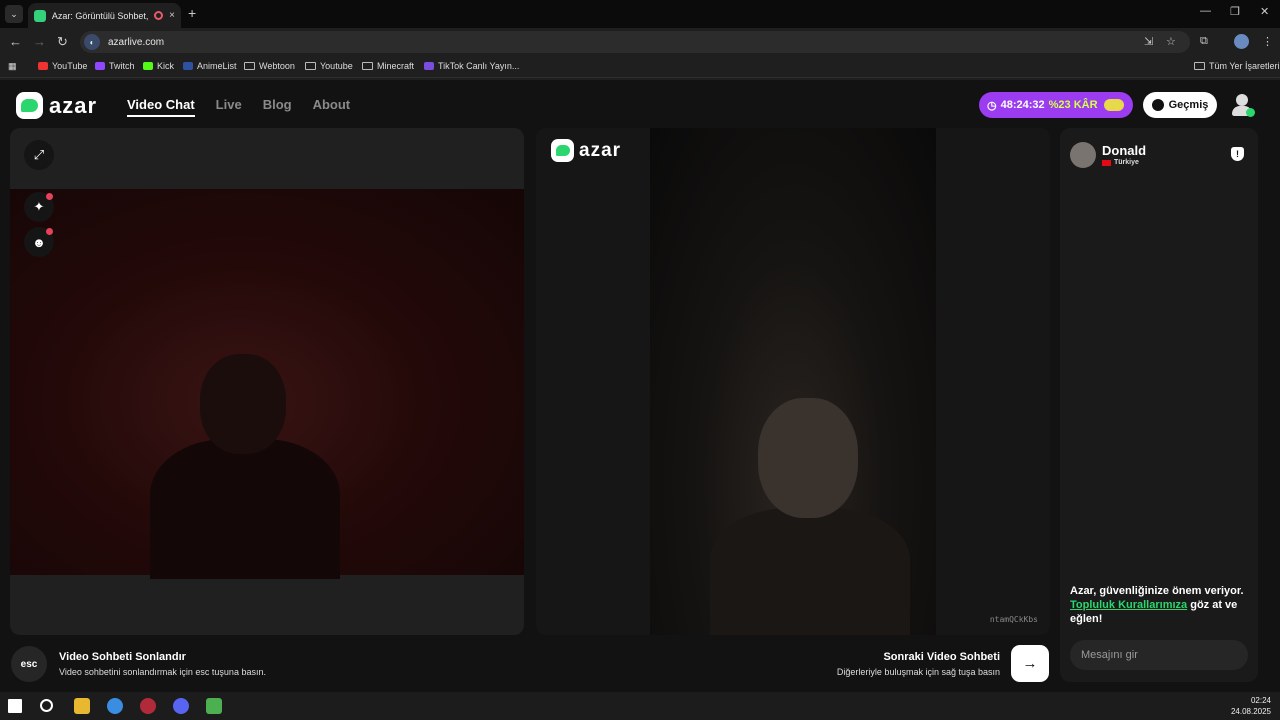 Image resolution: width=1280 pixels, height=720 pixels. Describe the element at coordinates (39, 207) in the screenshot. I see `effects-icon: ✦` at that location.